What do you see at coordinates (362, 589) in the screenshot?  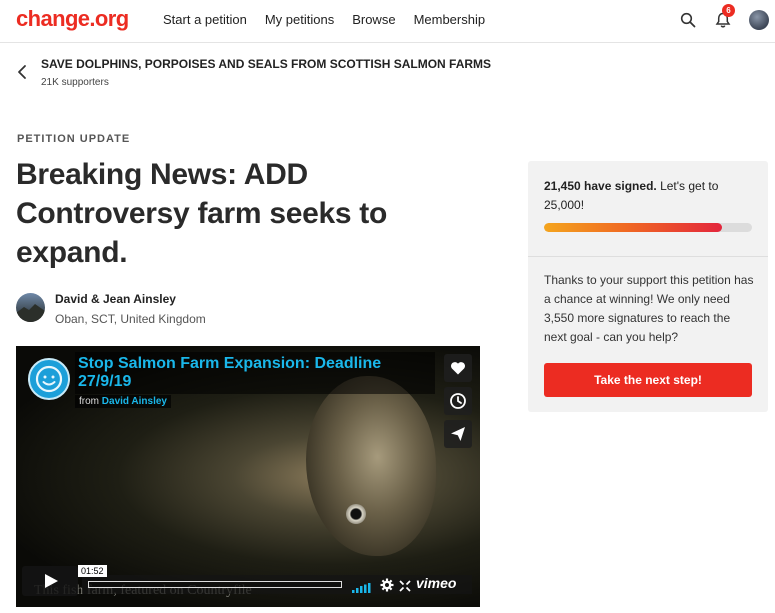 I see `volume-icon` at bounding box center [362, 589].